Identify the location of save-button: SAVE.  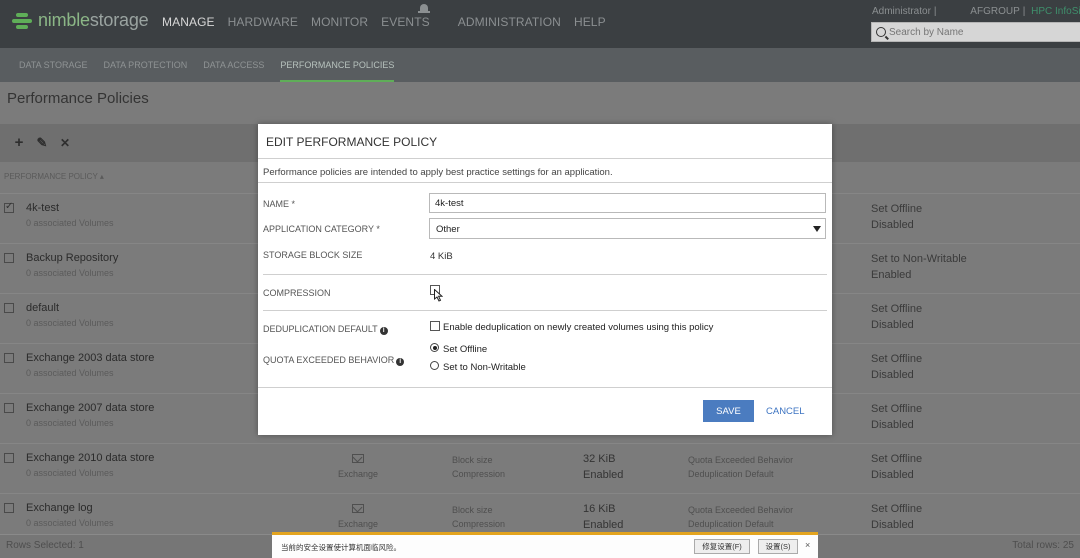
(728, 411).